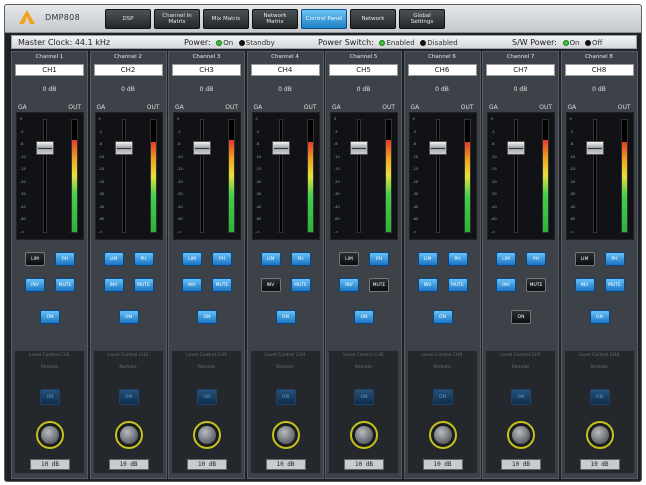  I want to click on scale-tick: -∞, so click(336, 231).